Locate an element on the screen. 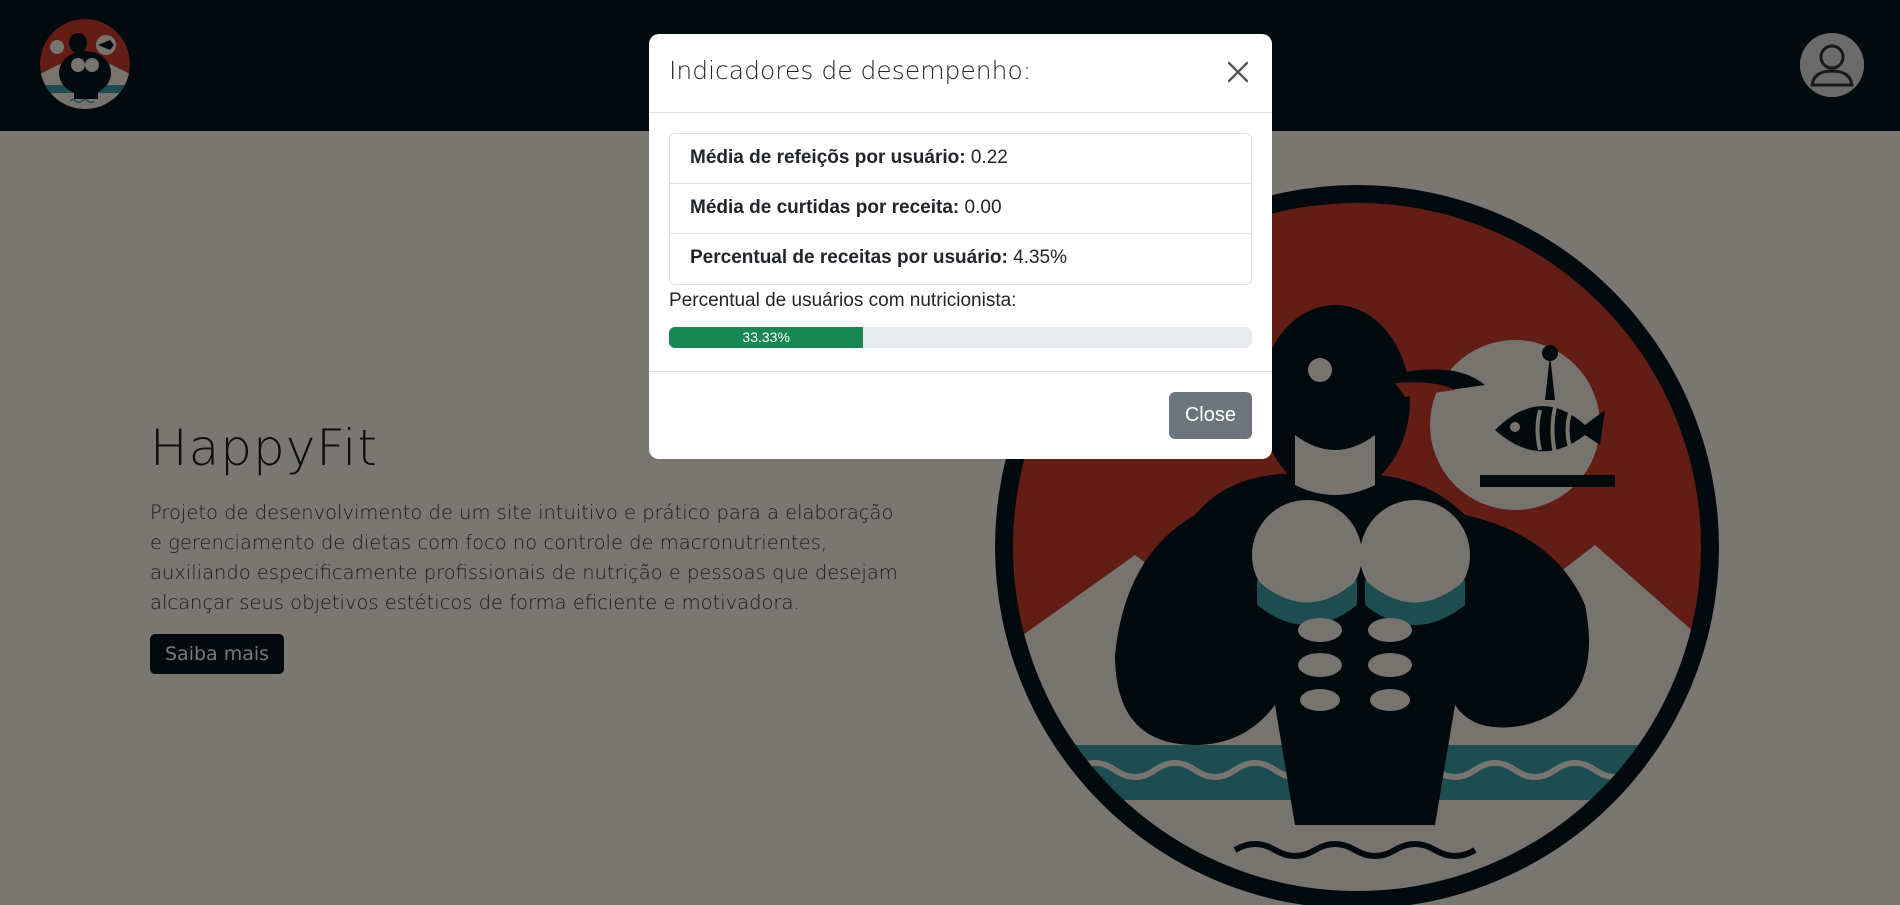  close-button: Close is located at coordinates (1210, 415).